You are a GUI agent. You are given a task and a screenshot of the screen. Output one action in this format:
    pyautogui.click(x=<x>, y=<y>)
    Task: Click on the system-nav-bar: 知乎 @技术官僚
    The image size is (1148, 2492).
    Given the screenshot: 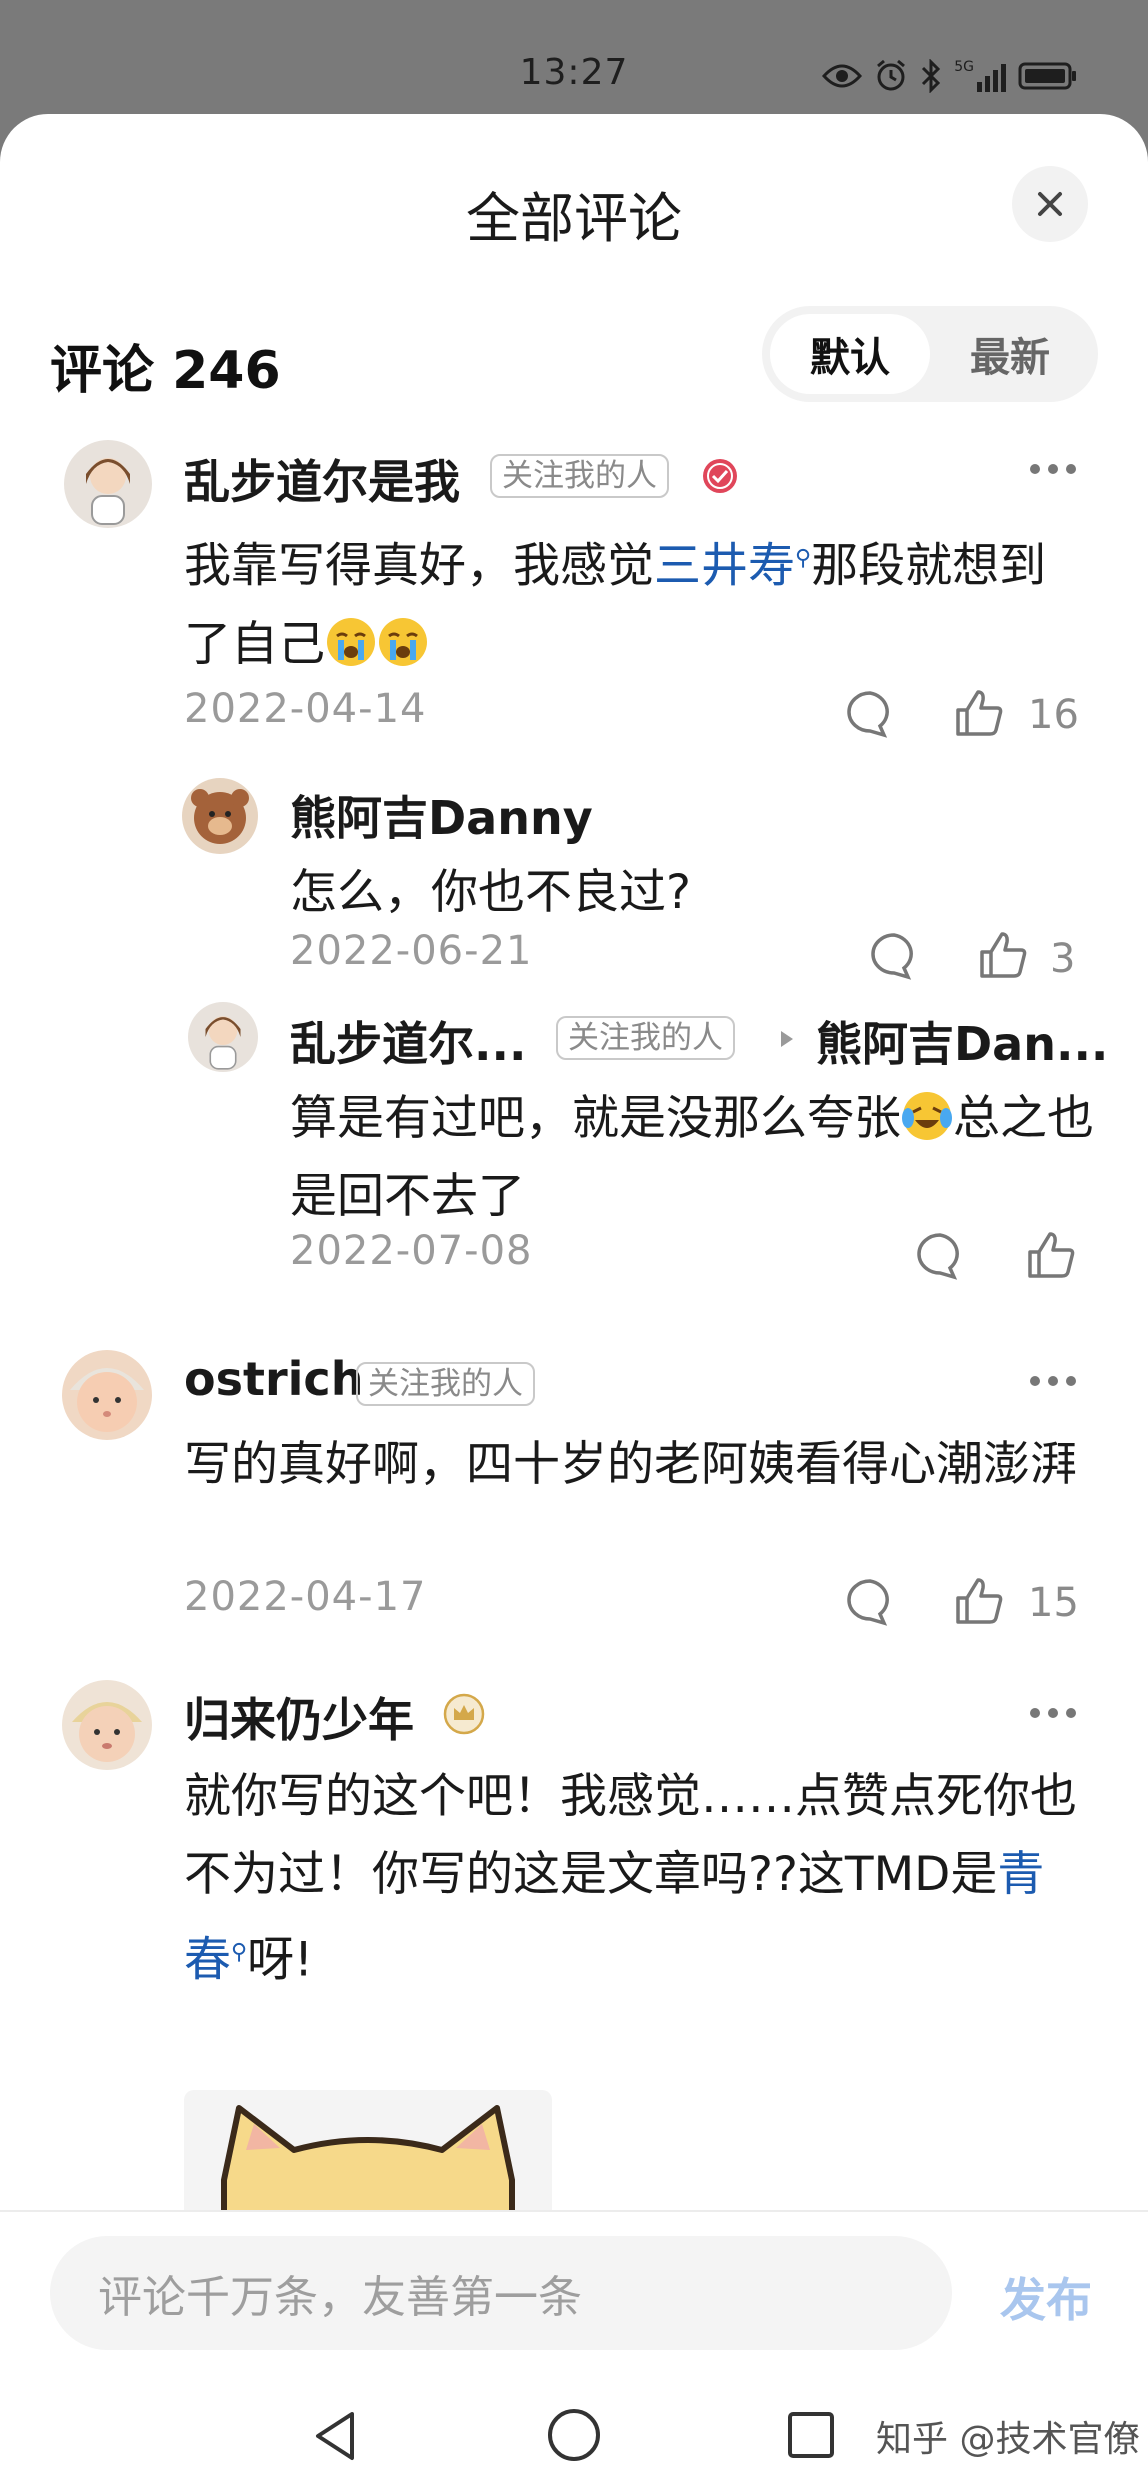 What is the action you would take?
    pyautogui.click(x=574, y=2439)
    